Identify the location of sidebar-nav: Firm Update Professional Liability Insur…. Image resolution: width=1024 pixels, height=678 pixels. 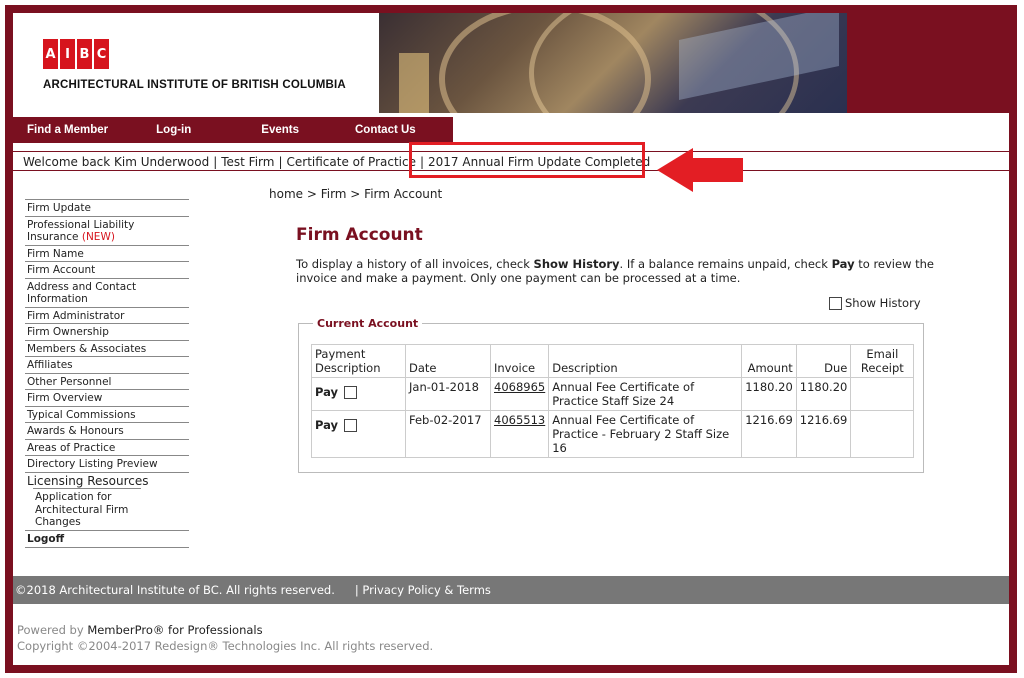
(107, 373).